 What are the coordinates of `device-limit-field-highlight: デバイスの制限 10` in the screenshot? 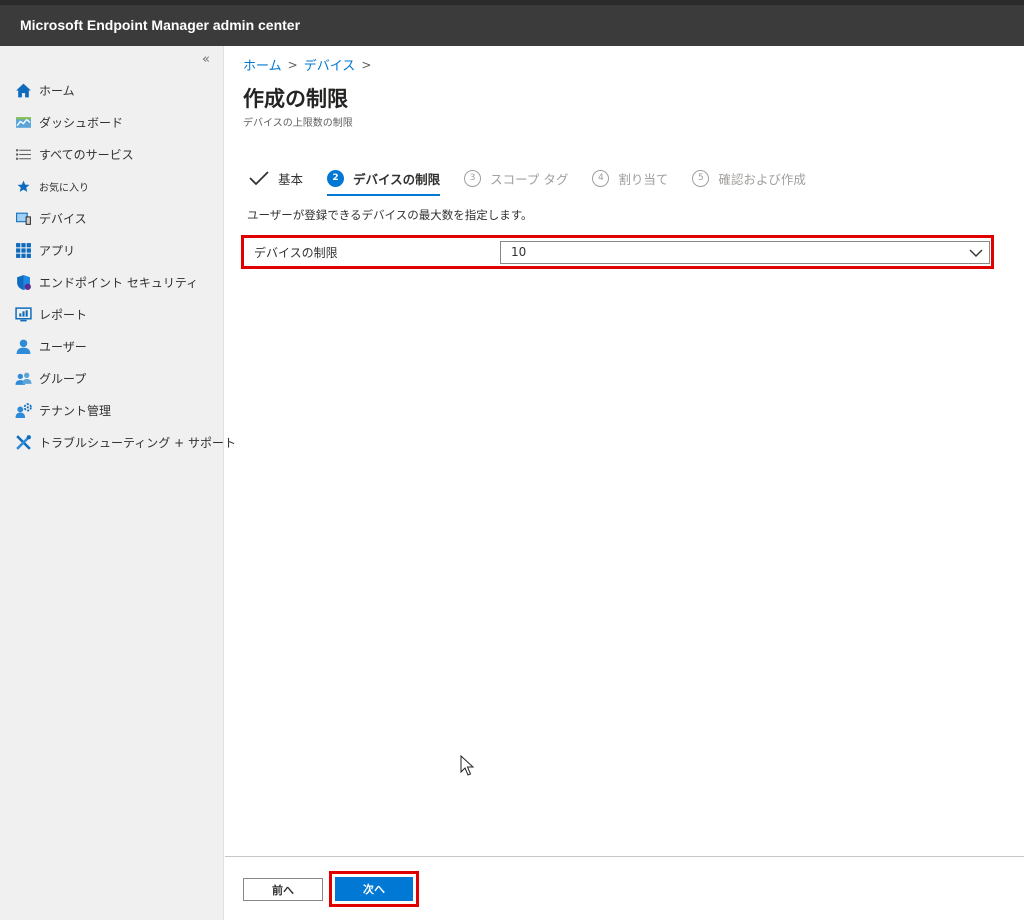 It's located at (617, 252).